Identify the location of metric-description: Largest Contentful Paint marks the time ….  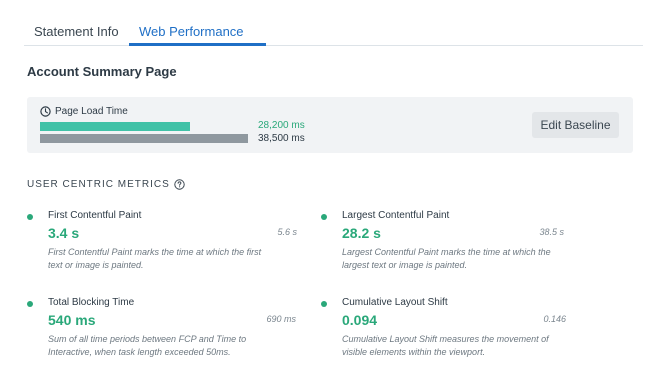
(446, 258).